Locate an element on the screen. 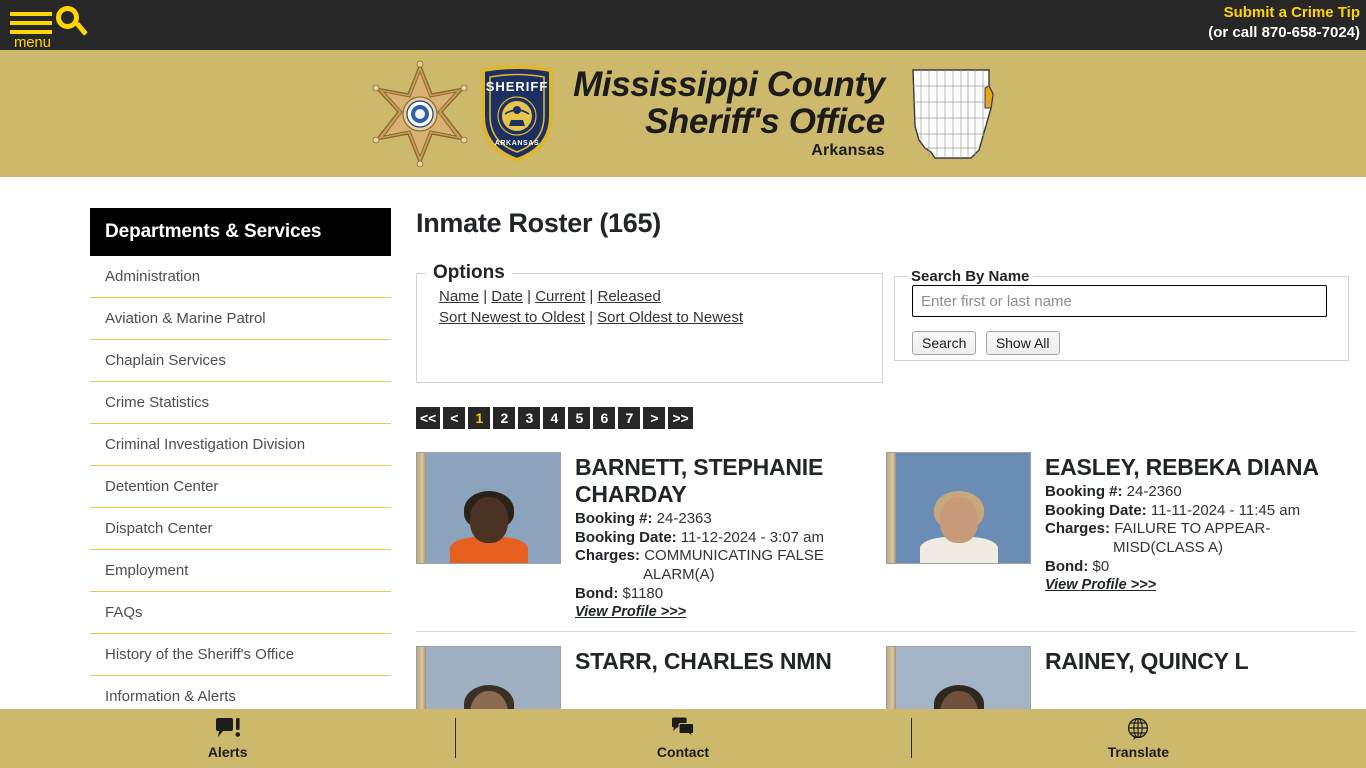 This screenshot has height=768, width=1366. sidebar-item-label: FAQs is located at coordinates (124, 612).